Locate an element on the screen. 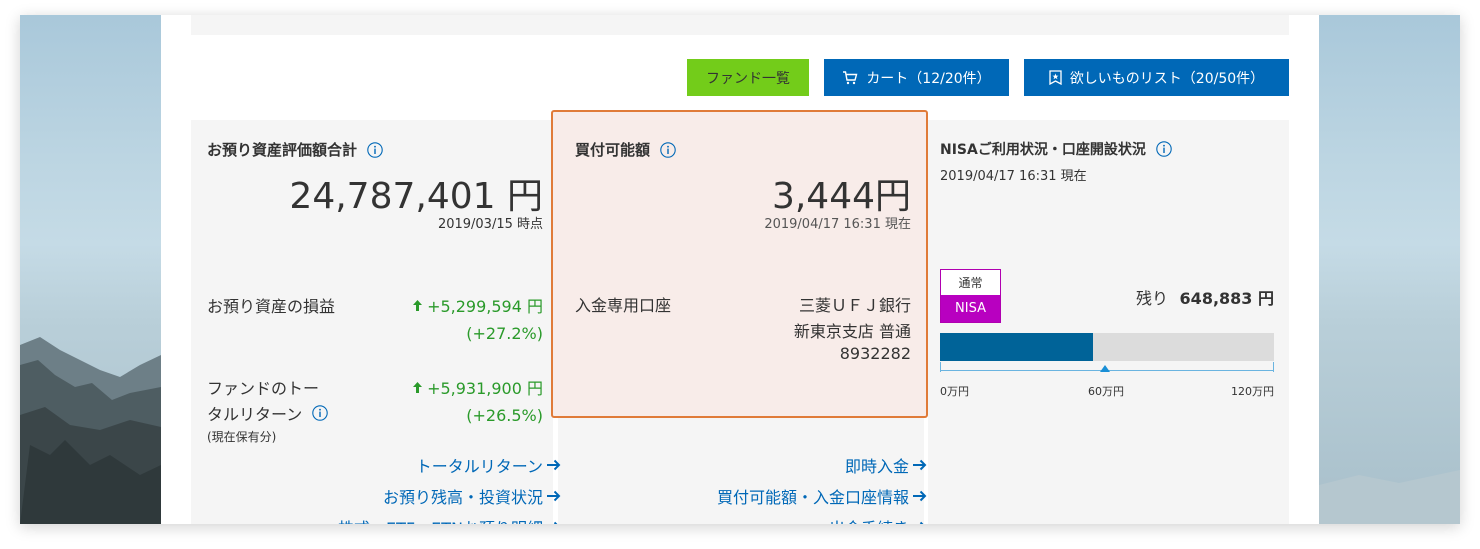  link-total-return: トータルリターン is located at coordinates (488, 465).